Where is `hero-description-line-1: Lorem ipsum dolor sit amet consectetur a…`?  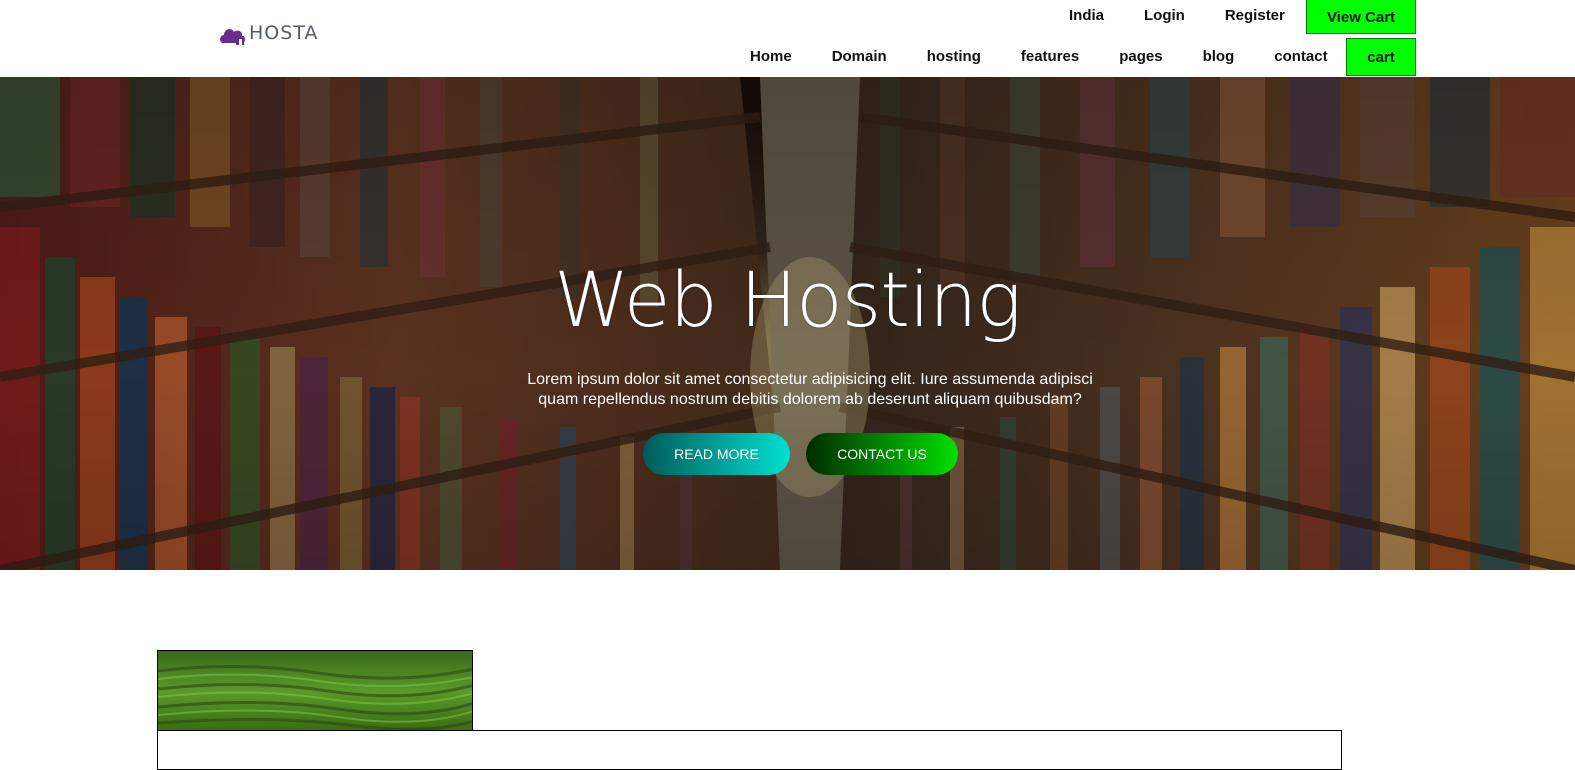 hero-description-line-1: Lorem ipsum dolor sit amet consectetur a… is located at coordinates (810, 379).